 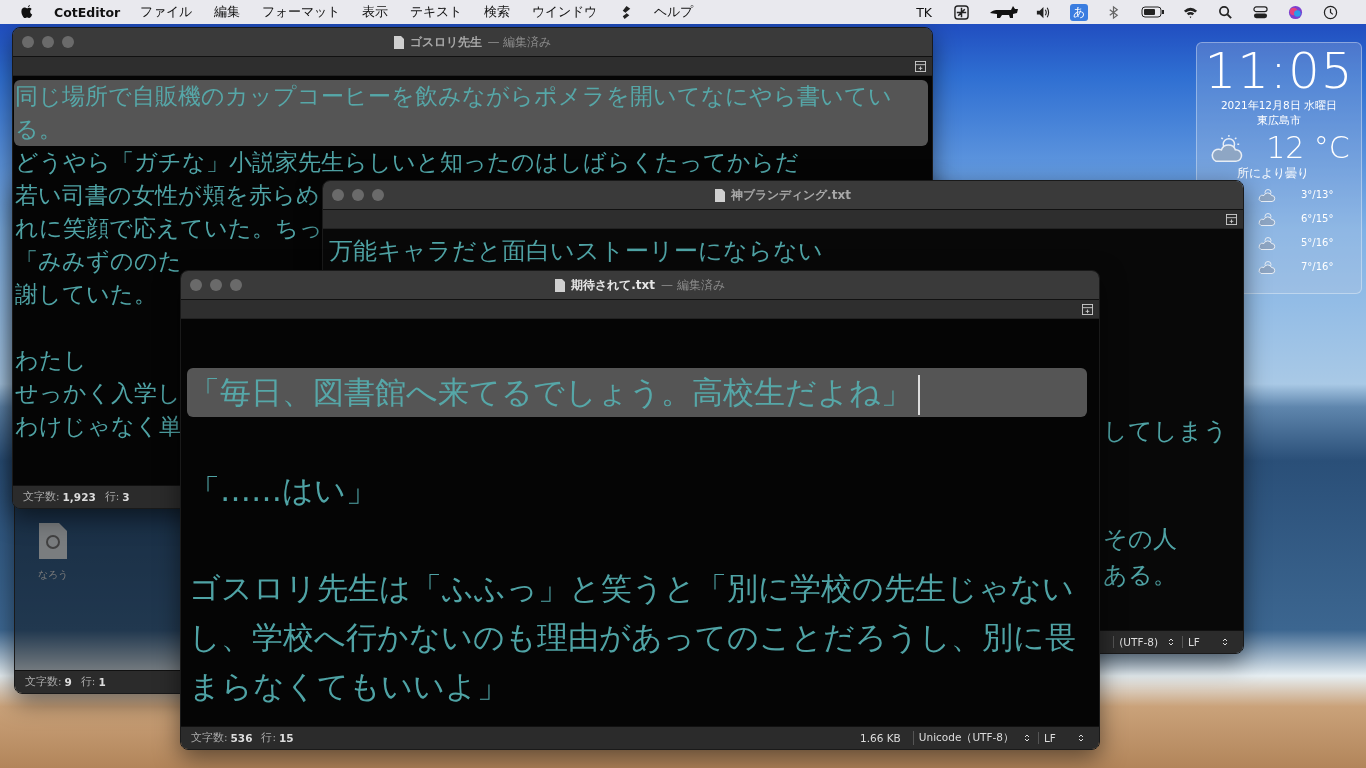 What do you see at coordinates (1317, 266) in the screenshot?
I see `forecast-temperature: 7°/16°` at bounding box center [1317, 266].